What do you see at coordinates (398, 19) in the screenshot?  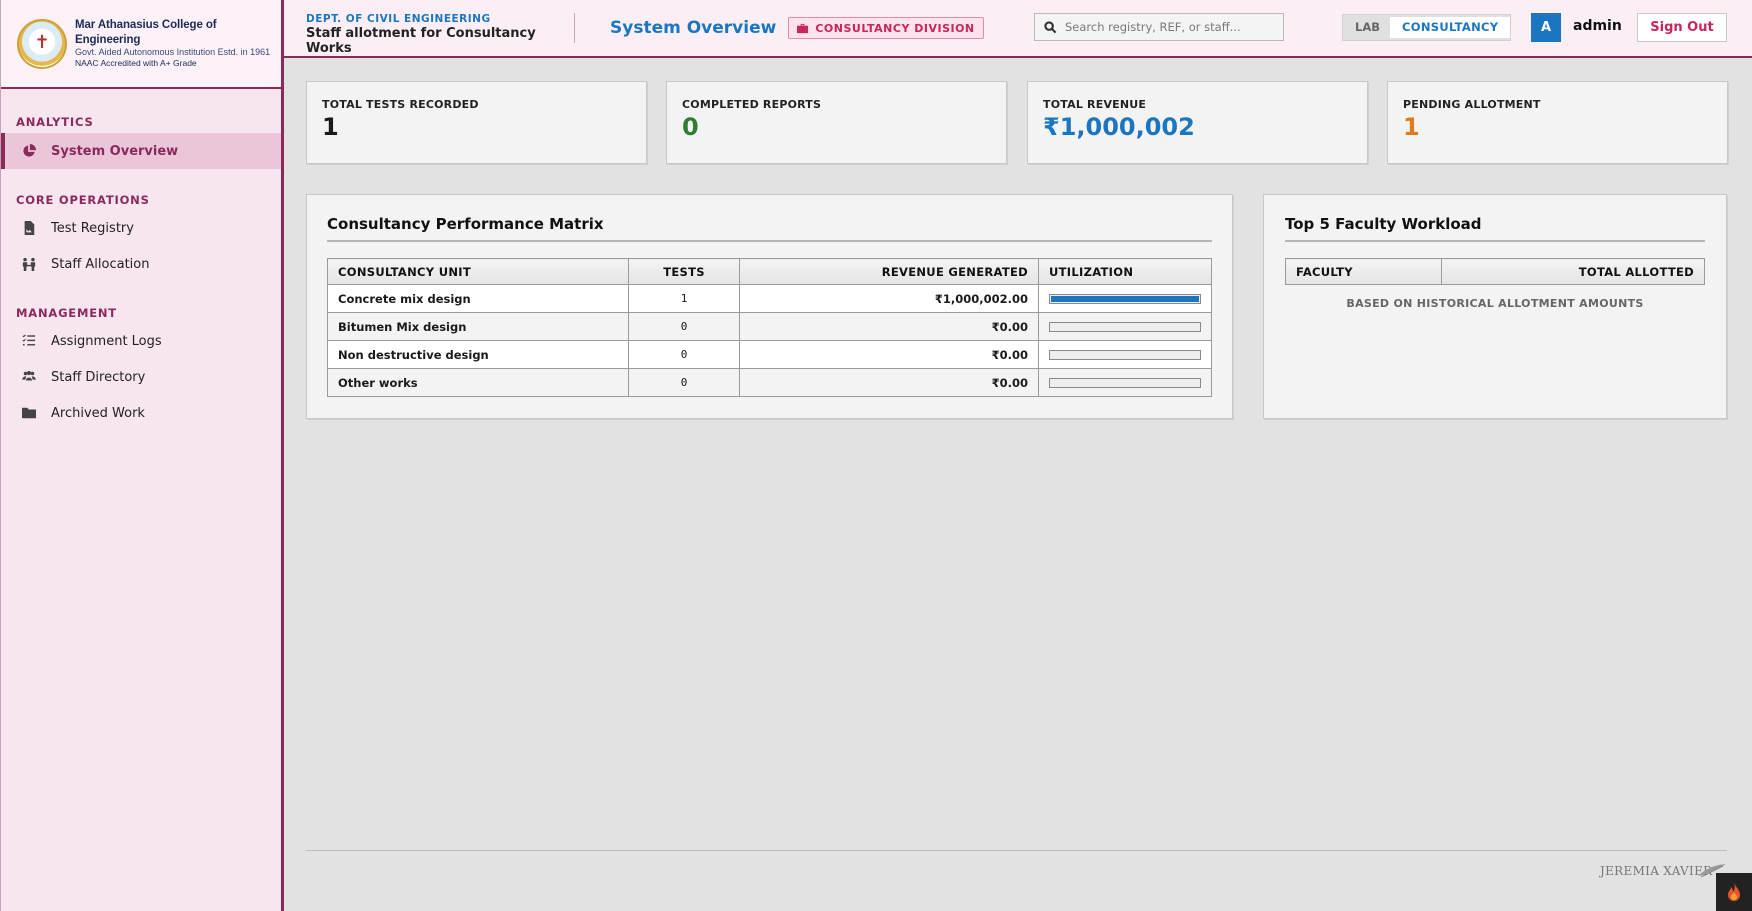 I see `dept-name: DEPT. OF CIVIL ENGINEERING` at bounding box center [398, 19].